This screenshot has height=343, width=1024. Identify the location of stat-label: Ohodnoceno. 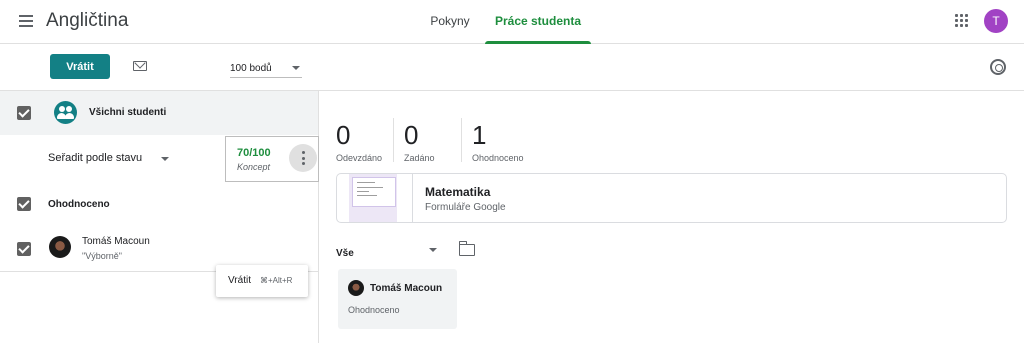
(498, 158).